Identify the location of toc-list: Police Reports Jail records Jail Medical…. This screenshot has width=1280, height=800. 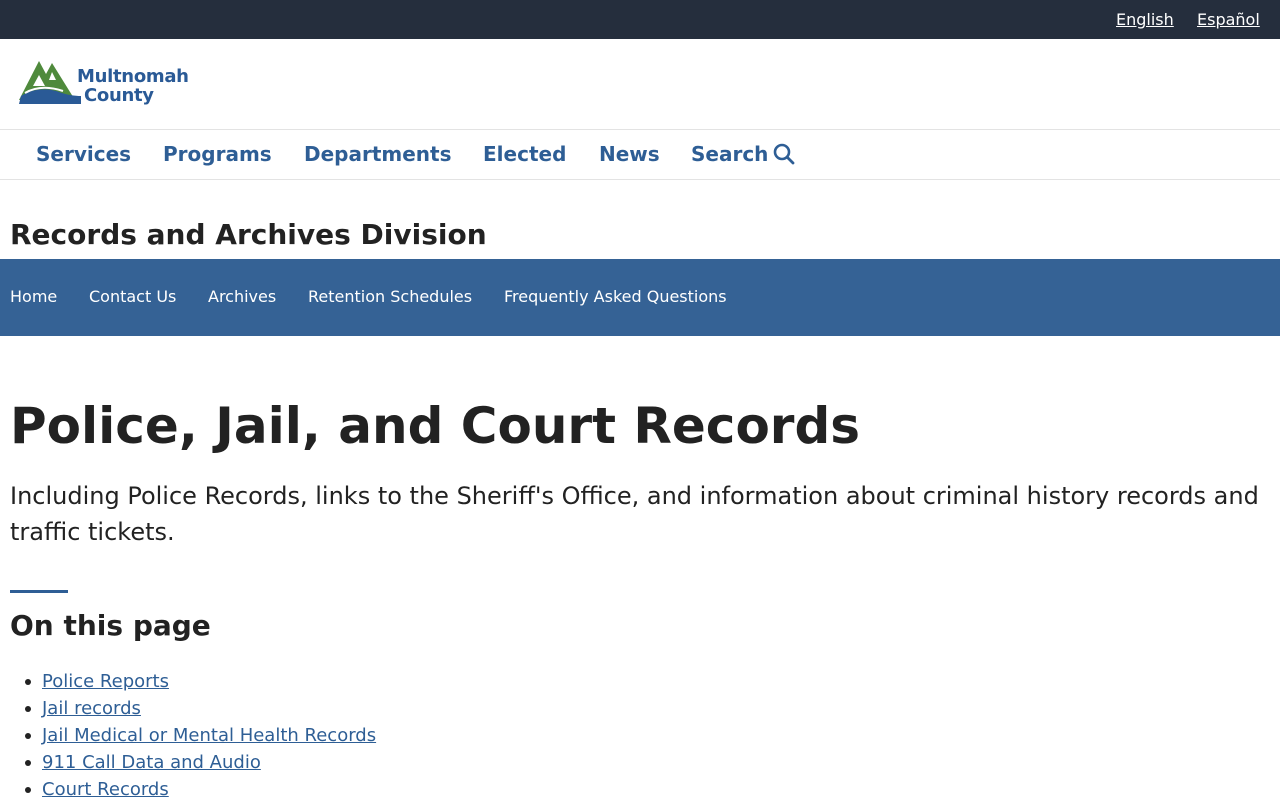
(200, 735).